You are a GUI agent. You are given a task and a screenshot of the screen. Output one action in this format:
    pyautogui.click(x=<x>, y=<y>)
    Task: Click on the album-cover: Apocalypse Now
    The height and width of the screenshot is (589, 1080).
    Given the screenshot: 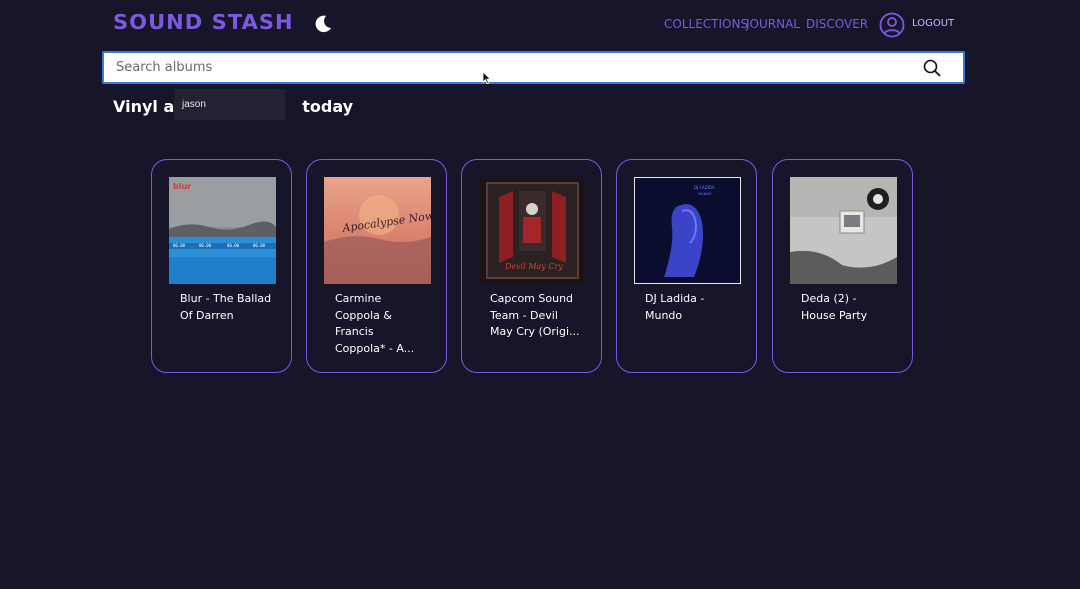 What is the action you would take?
    pyautogui.click(x=377, y=230)
    